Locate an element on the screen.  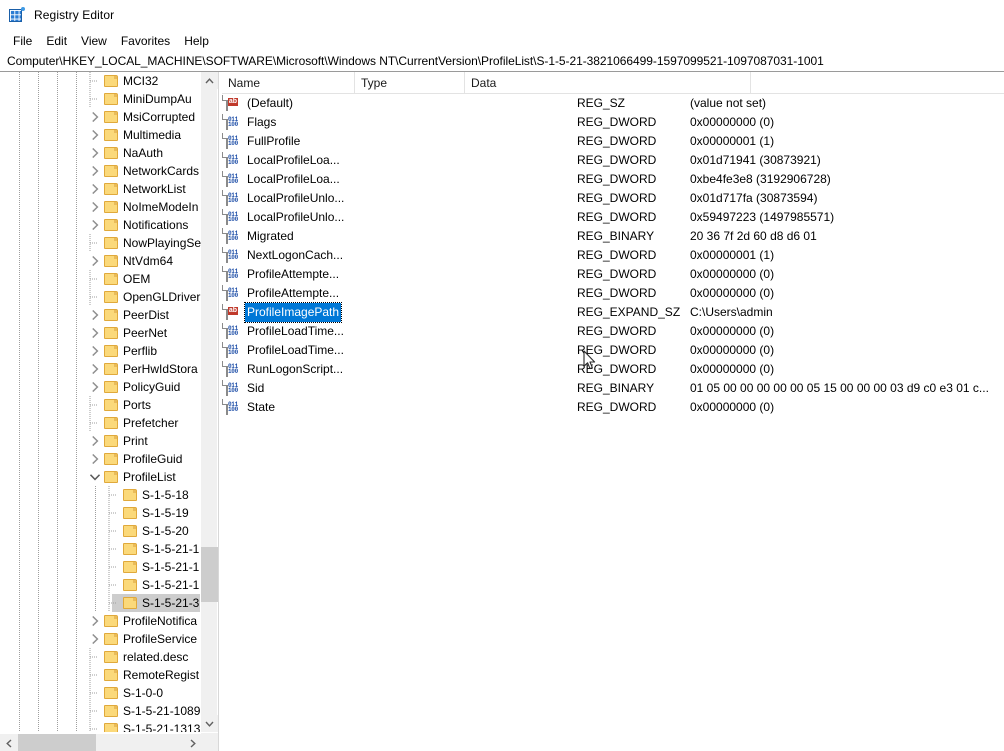
tree-item-32: related.desc is located at coordinates (100, 657).